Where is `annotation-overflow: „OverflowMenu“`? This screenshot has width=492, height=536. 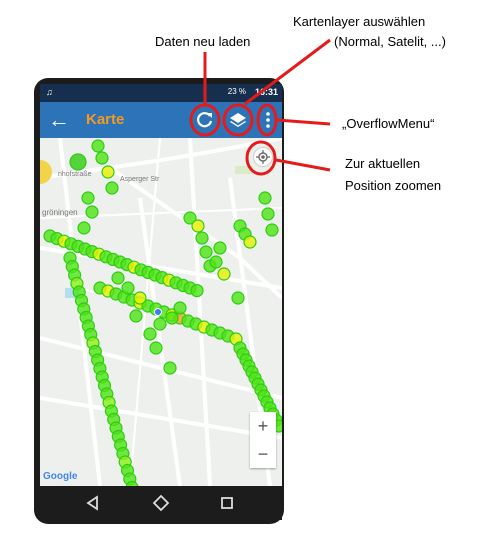
annotation-overflow: „OverflowMenu“ is located at coordinates (388, 123).